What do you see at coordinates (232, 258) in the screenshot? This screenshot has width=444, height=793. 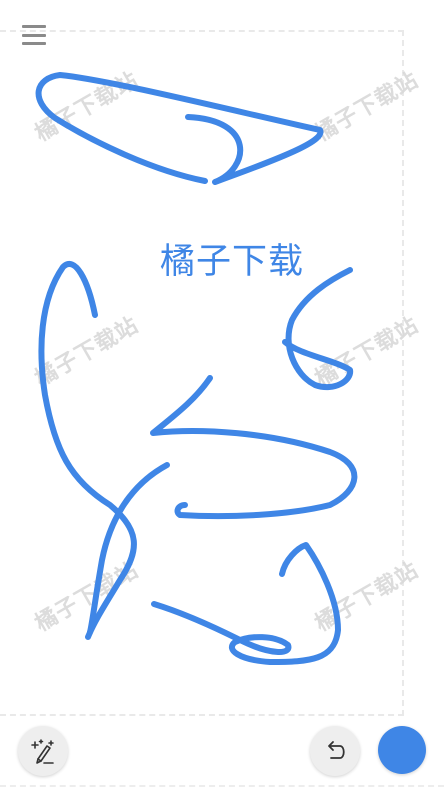 I see `canvas-text: 橘子下载` at bounding box center [232, 258].